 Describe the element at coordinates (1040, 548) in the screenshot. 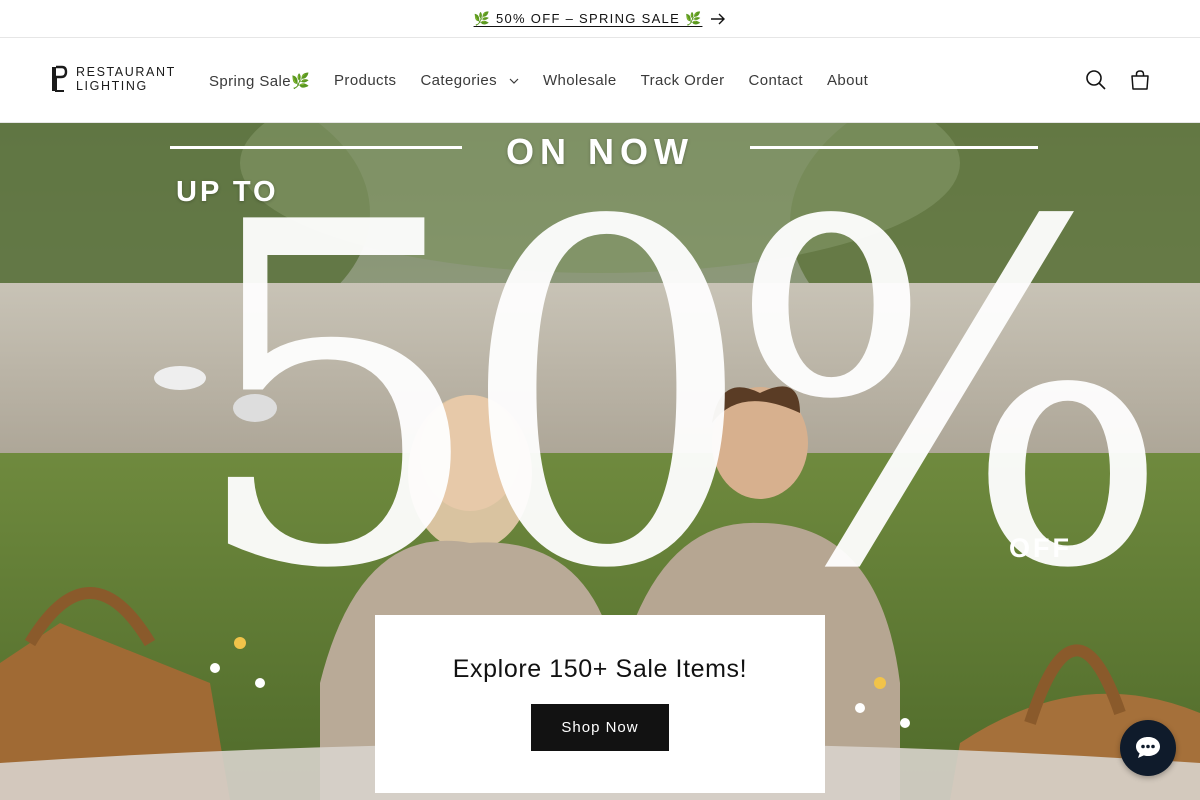

I see `hero-off: OFF` at that location.